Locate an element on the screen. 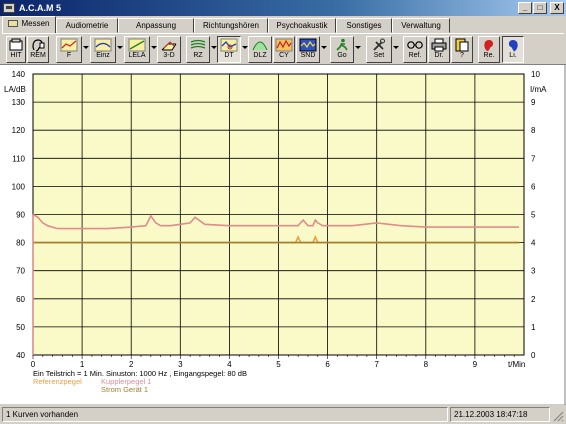  y-tick-label-right: 8 is located at coordinates (533, 130).